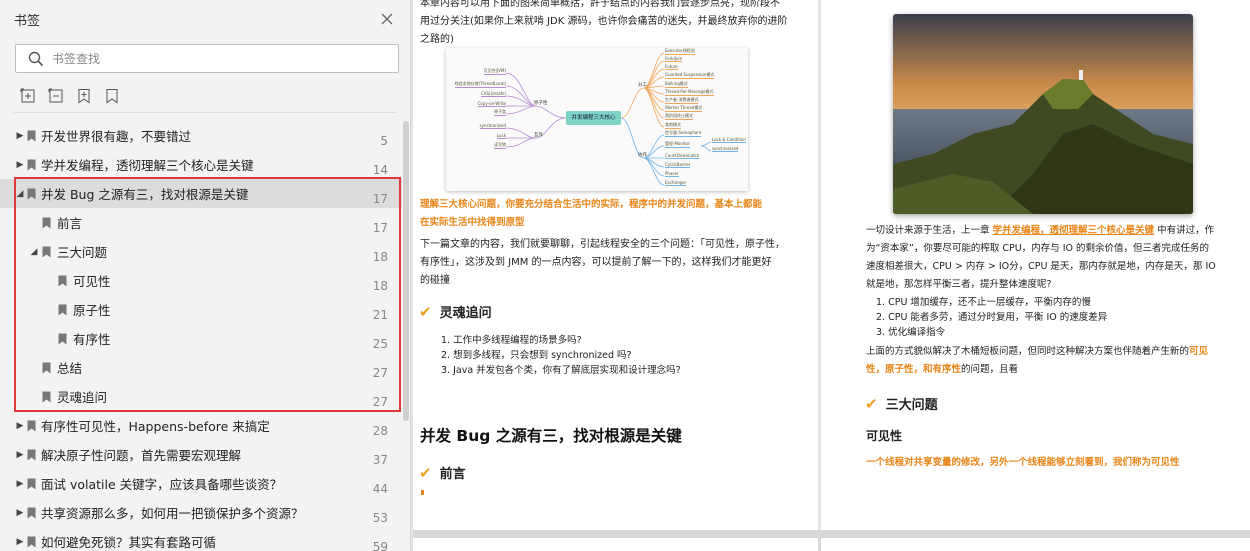 The height and width of the screenshot is (551, 1250). What do you see at coordinates (380, 518) in the screenshot?
I see `bookmark-page-number: 53` at bounding box center [380, 518].